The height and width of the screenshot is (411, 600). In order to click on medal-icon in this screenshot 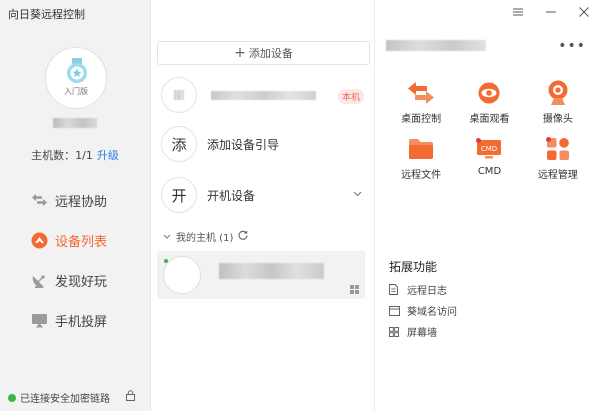, I will do `click(77, 70)`.